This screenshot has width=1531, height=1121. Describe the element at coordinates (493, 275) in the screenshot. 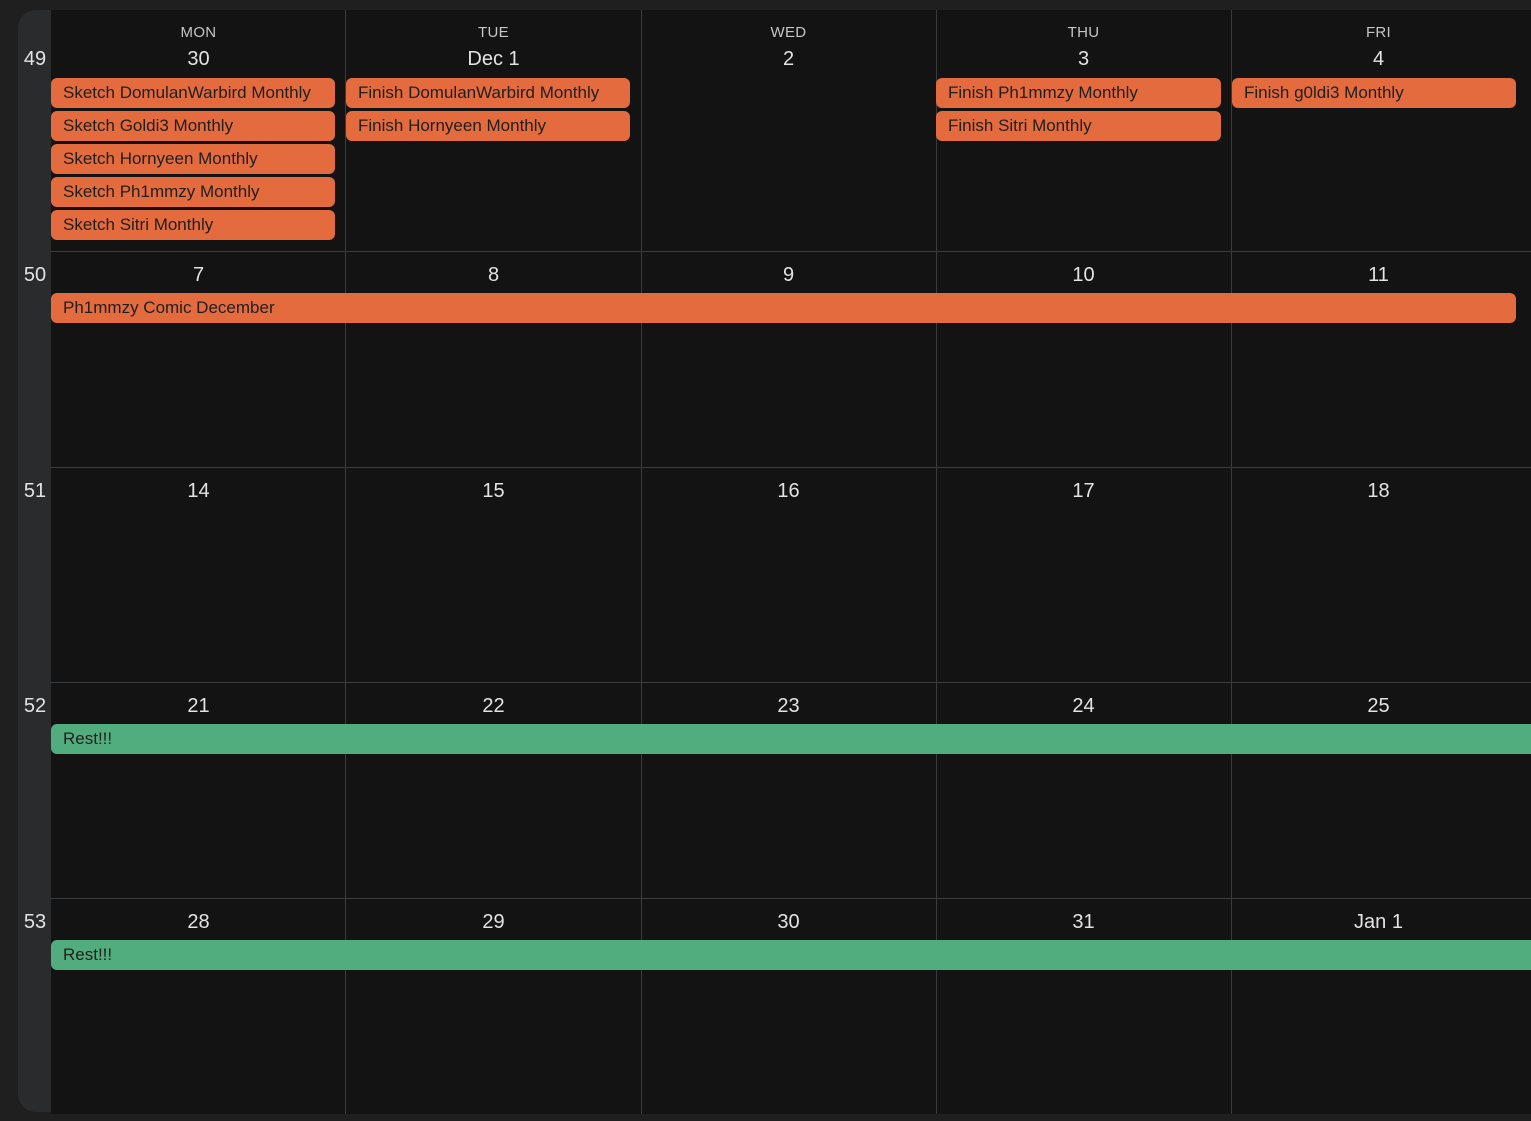

I see `day-number: 8` at that location.